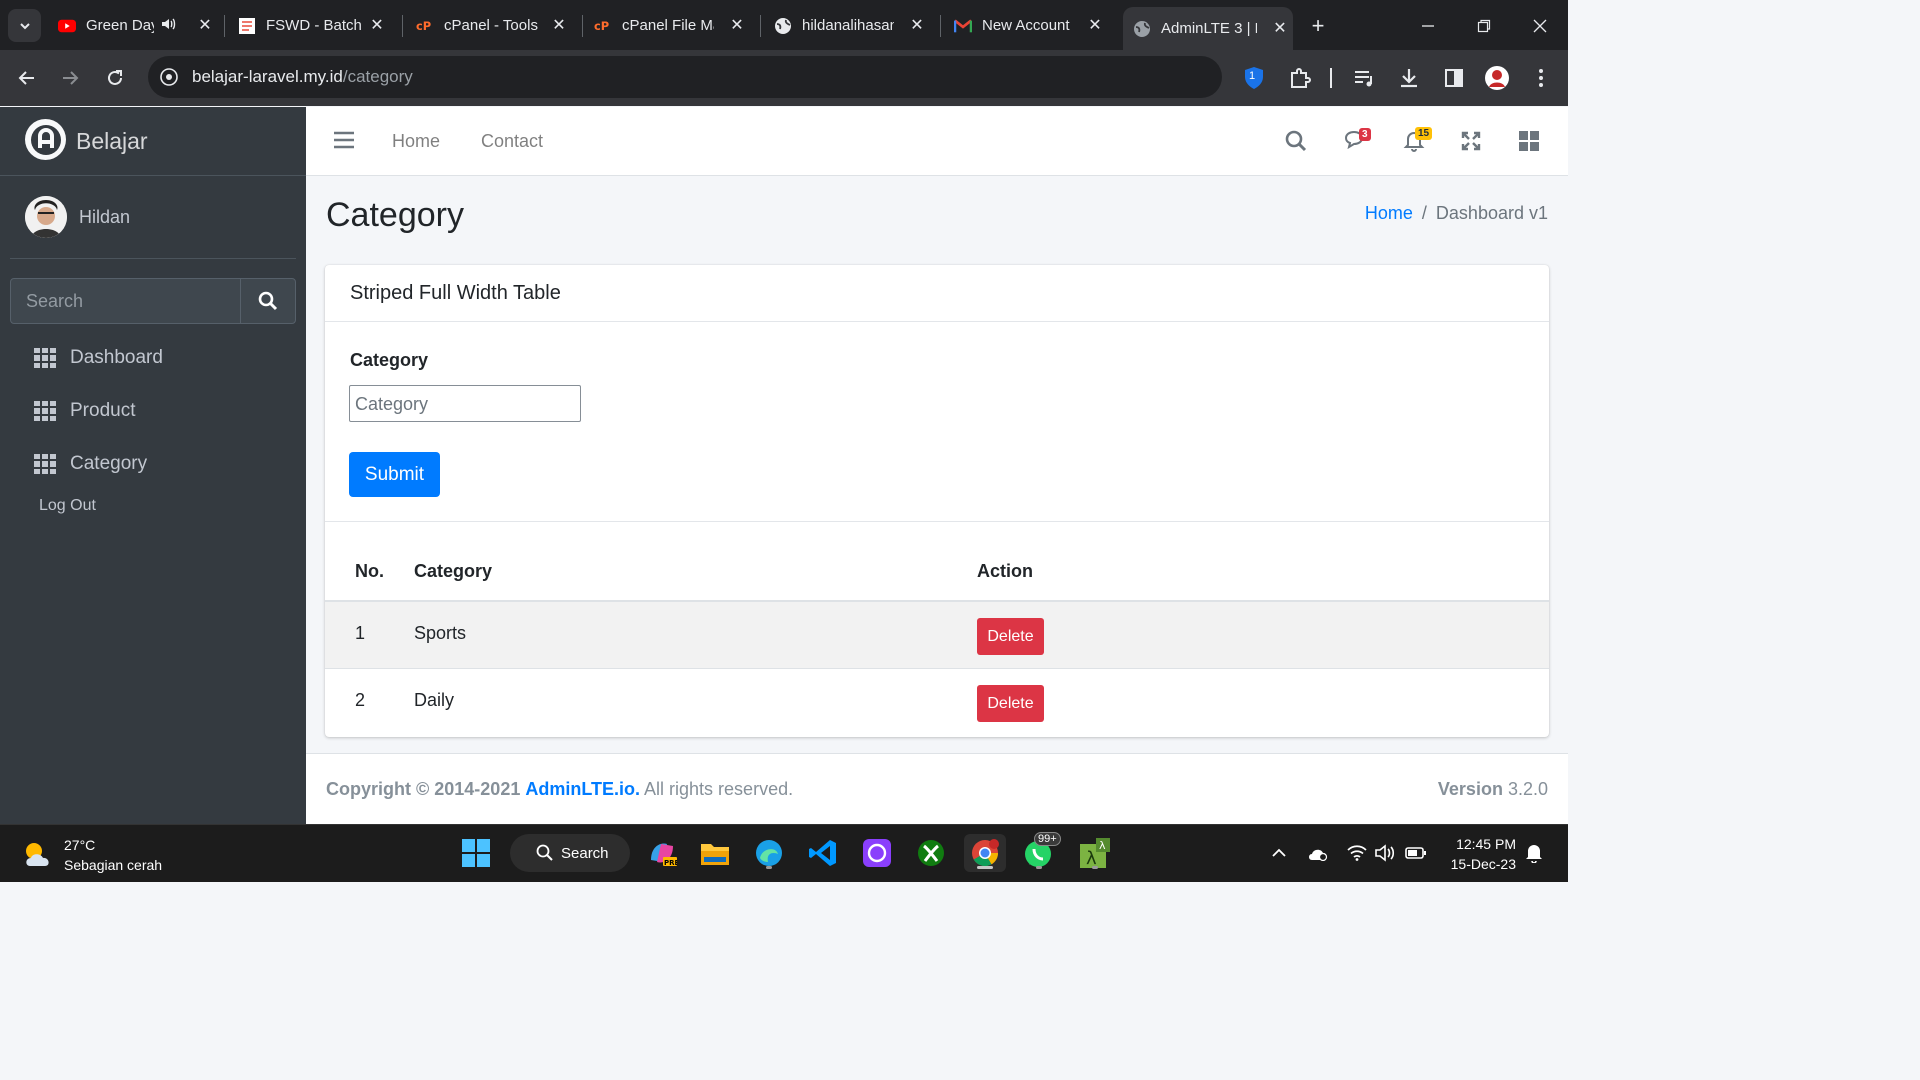 The image size is (1920, 1080). What do you see at coordinates (1497, 78) in the screenshot?
I see `profile-button` at bounding box center [1497, 78].